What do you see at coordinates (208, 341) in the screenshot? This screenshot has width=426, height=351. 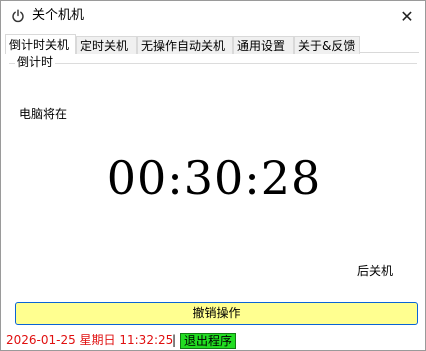 I see `exit-program-button: 退出程序` at bounding box center [208, 341].